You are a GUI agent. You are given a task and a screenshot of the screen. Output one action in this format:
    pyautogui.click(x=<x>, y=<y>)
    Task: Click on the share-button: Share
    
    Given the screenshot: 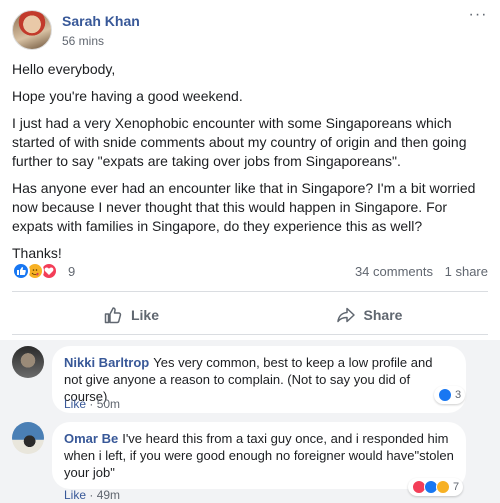 What is the action you would take?
    pyautogui.click(x=369, y=315)
    